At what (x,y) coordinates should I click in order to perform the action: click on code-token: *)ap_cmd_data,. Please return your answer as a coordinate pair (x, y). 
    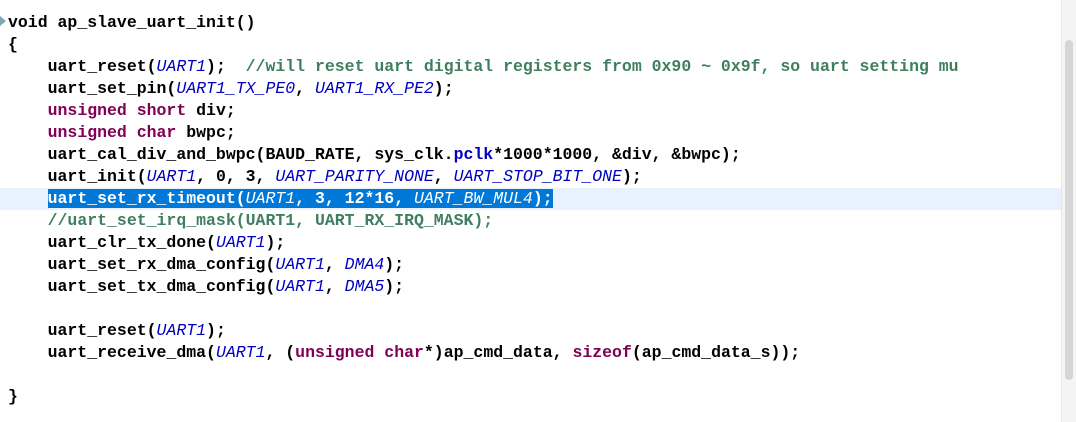
    Looking at the image, I should click on (498, 352).